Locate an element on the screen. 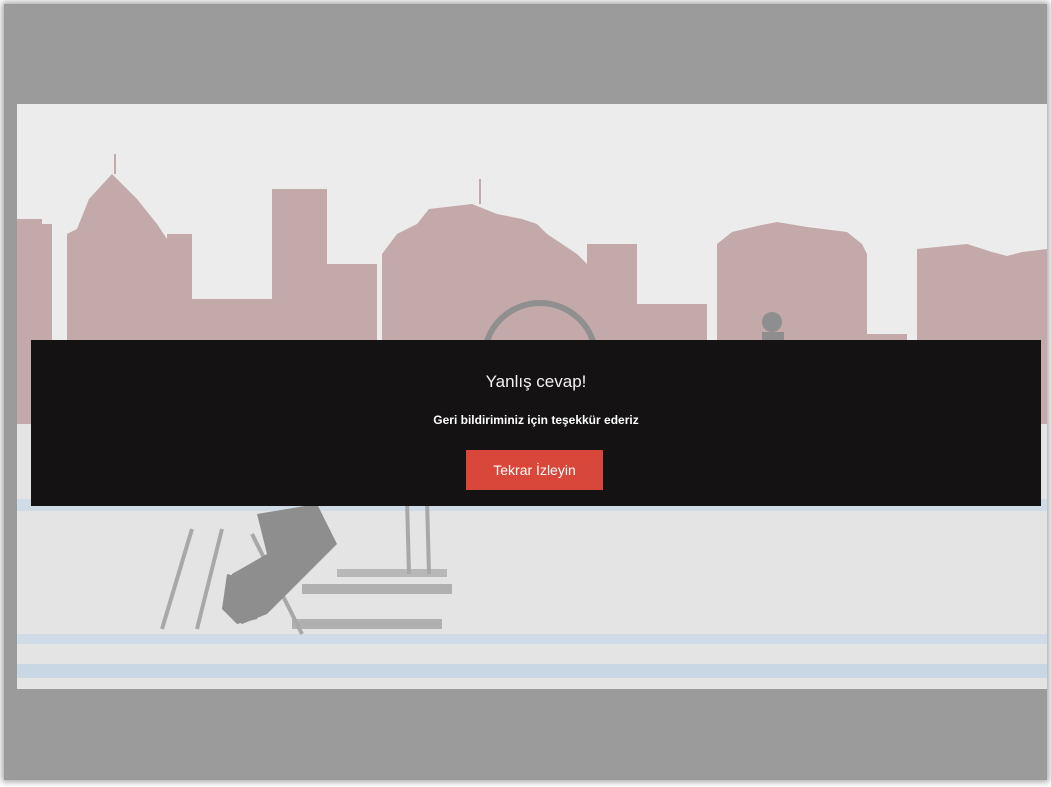 The width and height of the screenshot is (1051, 787). feedback-subtitle: Geri bildiriminiz için teşekkür ederiz is located at coordinates (536, 420).